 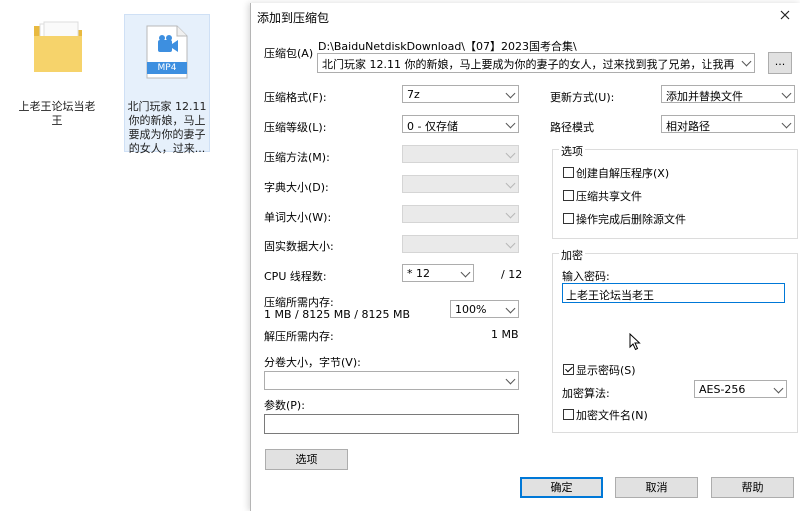 What do you see at coordinates (568, 414) in the screenshot?
I see `encrypt-names-checkbox` at bounding box center [568, 414].